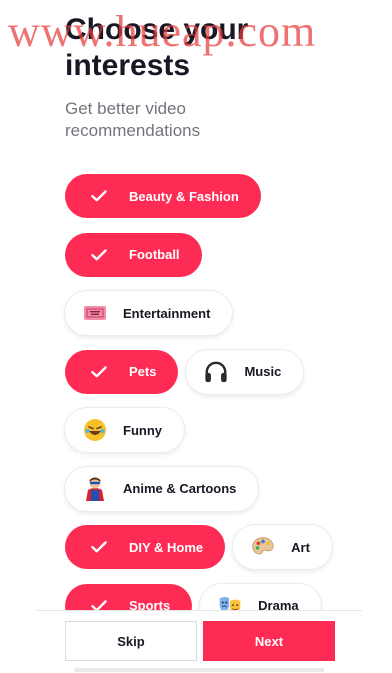  What do you see at coordinates (225, 430) in the screenshot?
I see `interest-row: Funny` at bounding box center [225, 430].